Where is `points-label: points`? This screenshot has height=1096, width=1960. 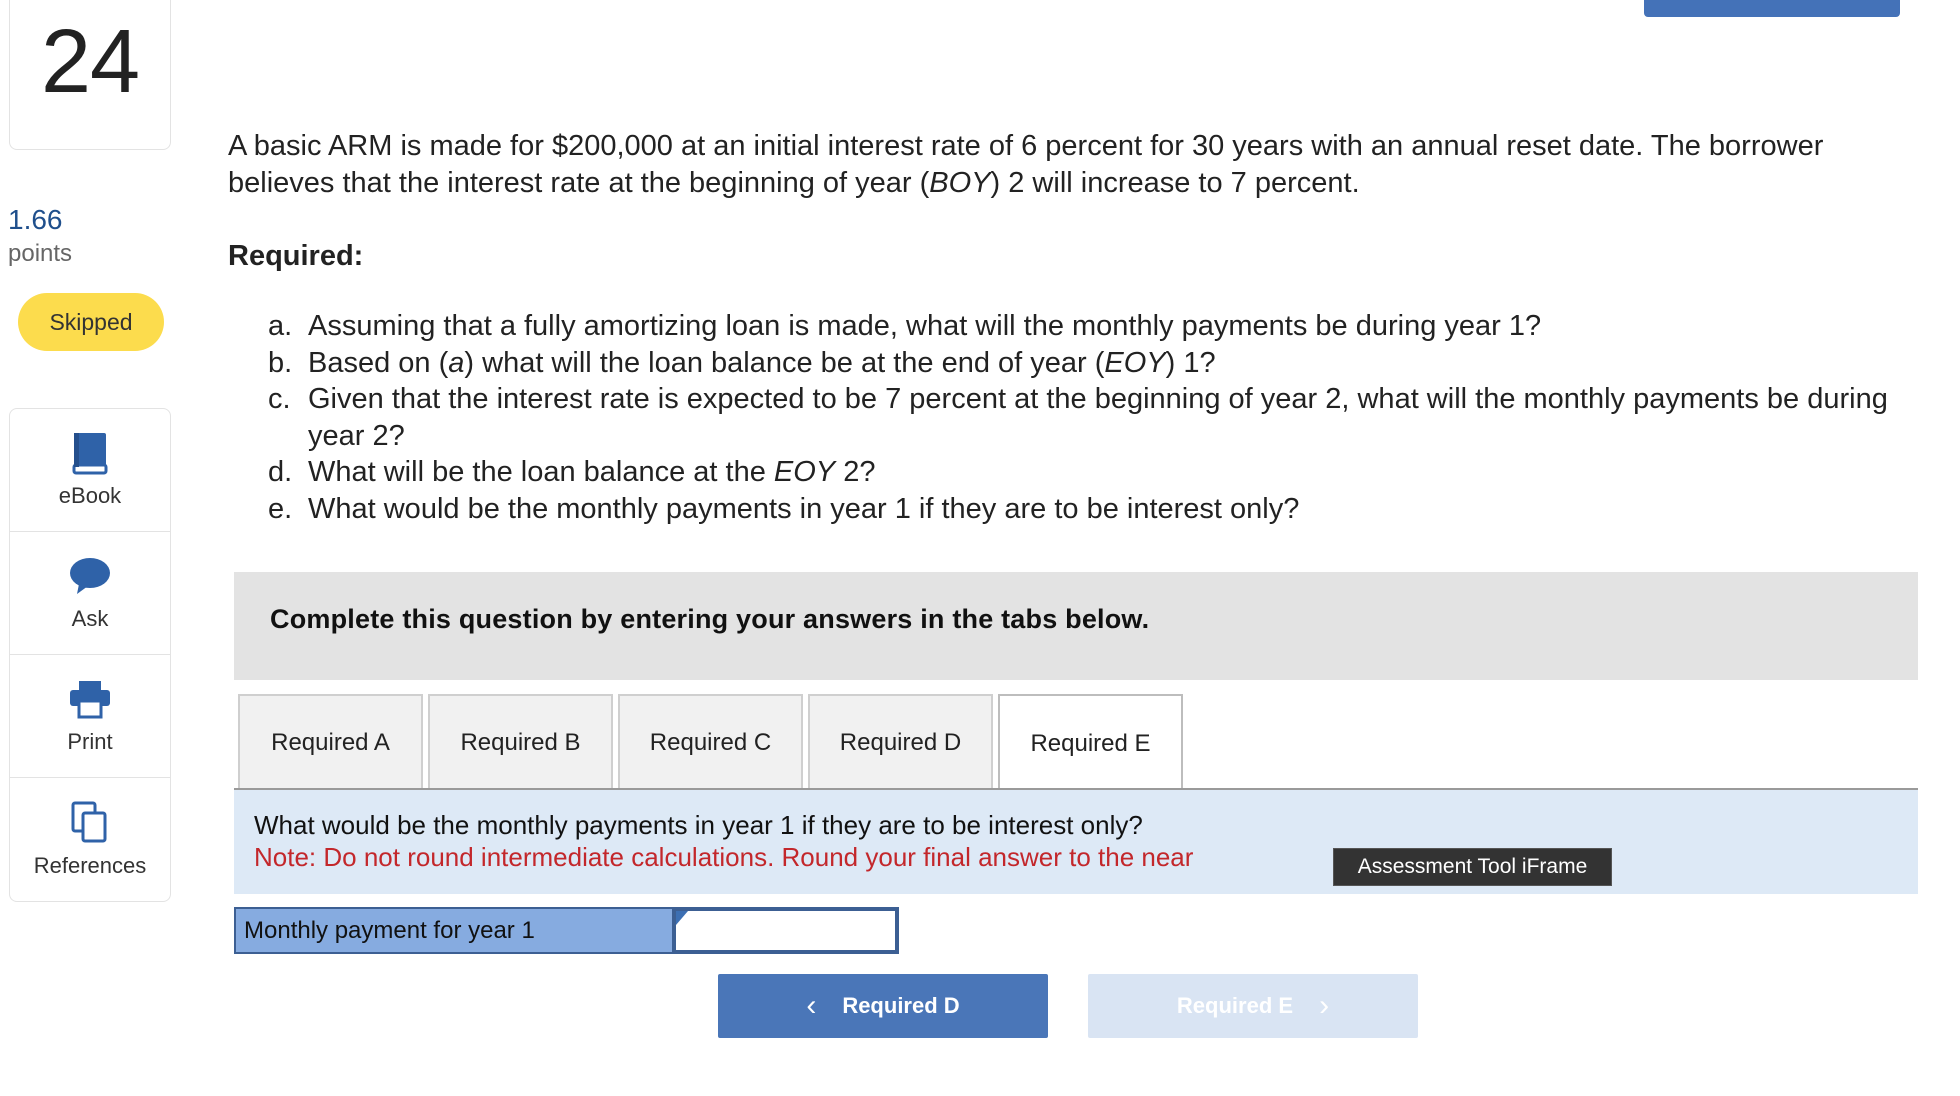 points-label: points is located at coordinates (40, 253).